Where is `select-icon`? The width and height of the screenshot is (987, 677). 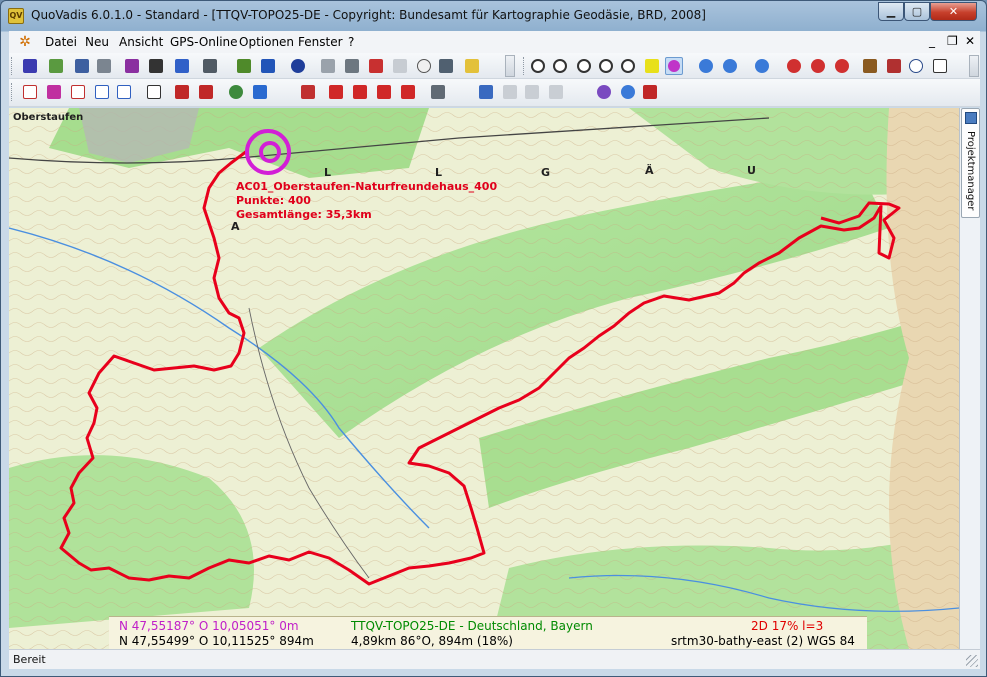
select-icon is located at coordinates (308, 92).